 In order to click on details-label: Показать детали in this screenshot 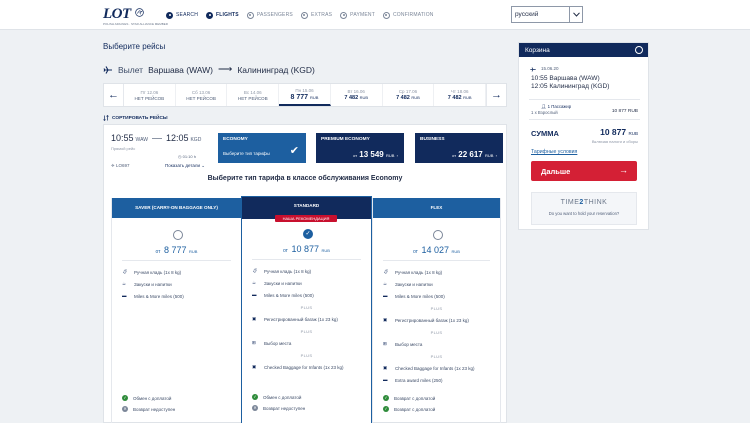, I will do `click(183, 165)`.